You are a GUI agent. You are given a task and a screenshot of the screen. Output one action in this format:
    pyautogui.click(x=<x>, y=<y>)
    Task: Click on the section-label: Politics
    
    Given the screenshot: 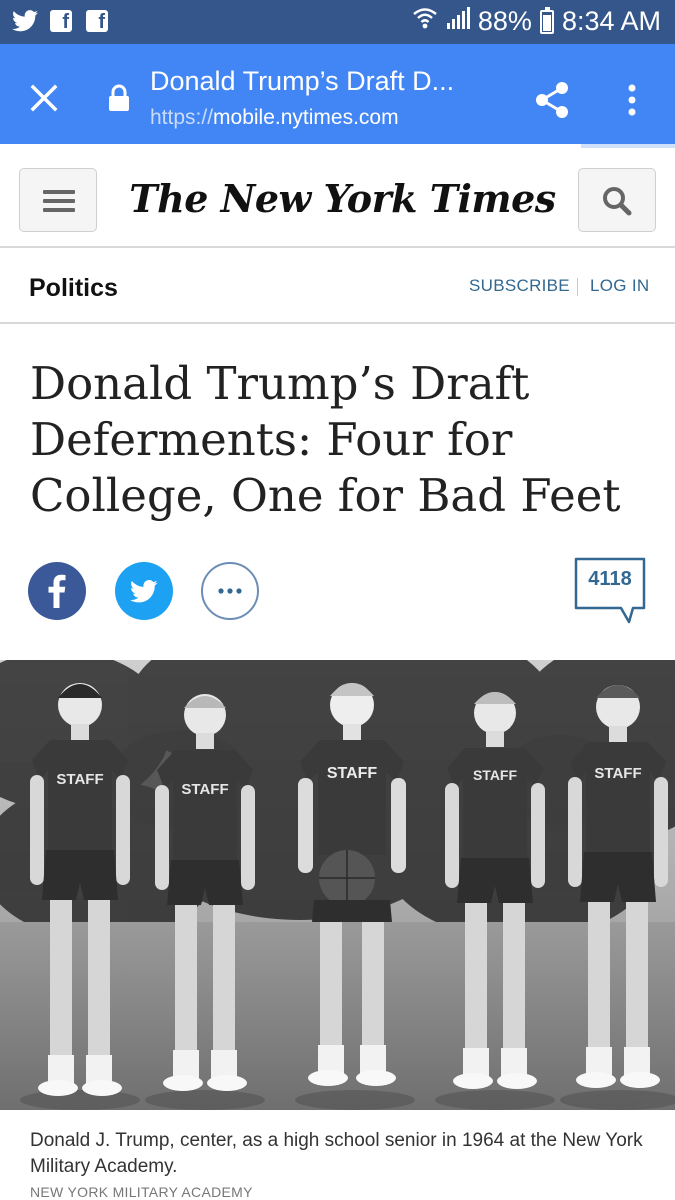 What is the action you would take?
    pyautogui.click(x=73, y=288)
    